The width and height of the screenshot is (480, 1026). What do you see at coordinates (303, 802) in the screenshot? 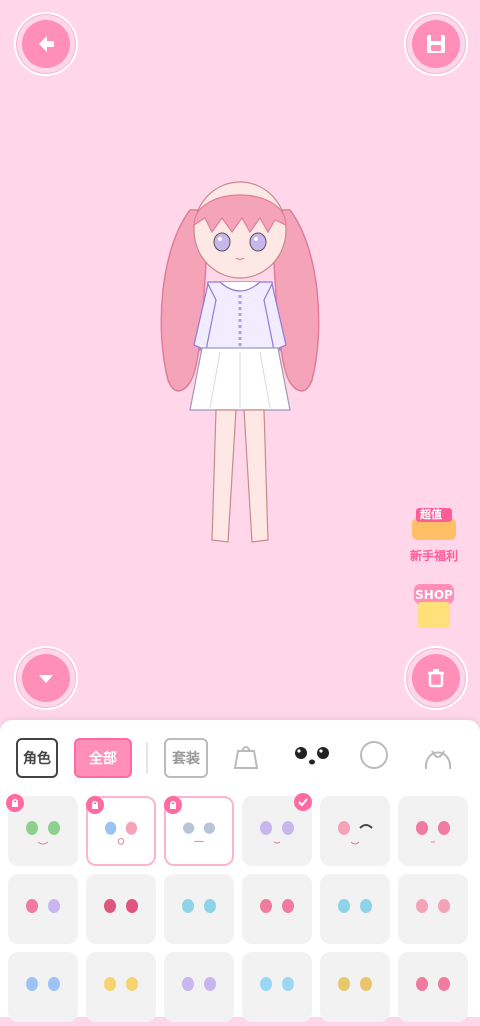
I see `check-icon` at bounding box center [303, 802].